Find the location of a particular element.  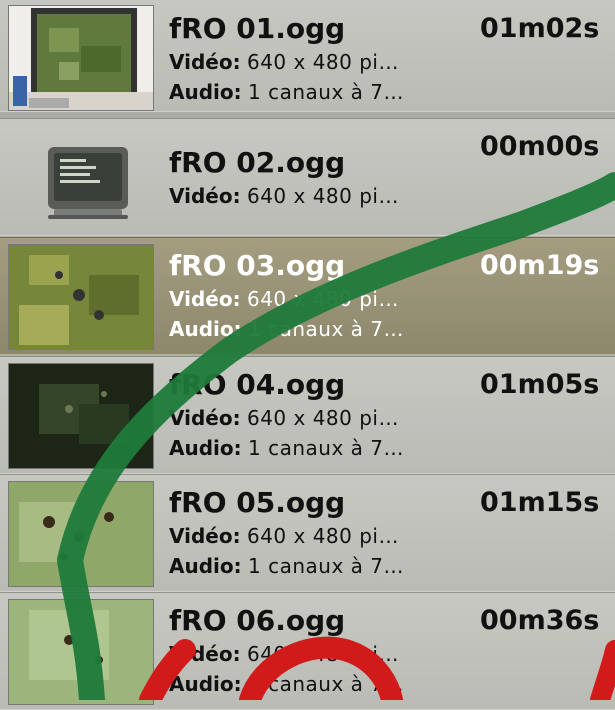

monitor-icon is located at coordinates (81, 178).